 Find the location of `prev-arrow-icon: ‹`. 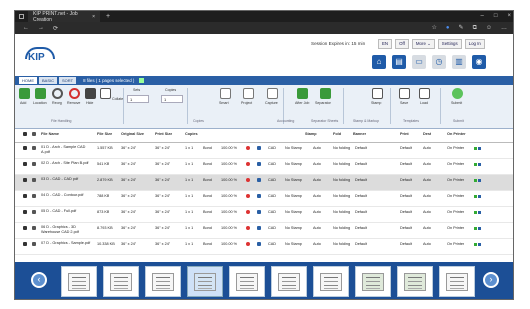

prev-arrow-icon: ‹ is located at coordinates (39, 280).